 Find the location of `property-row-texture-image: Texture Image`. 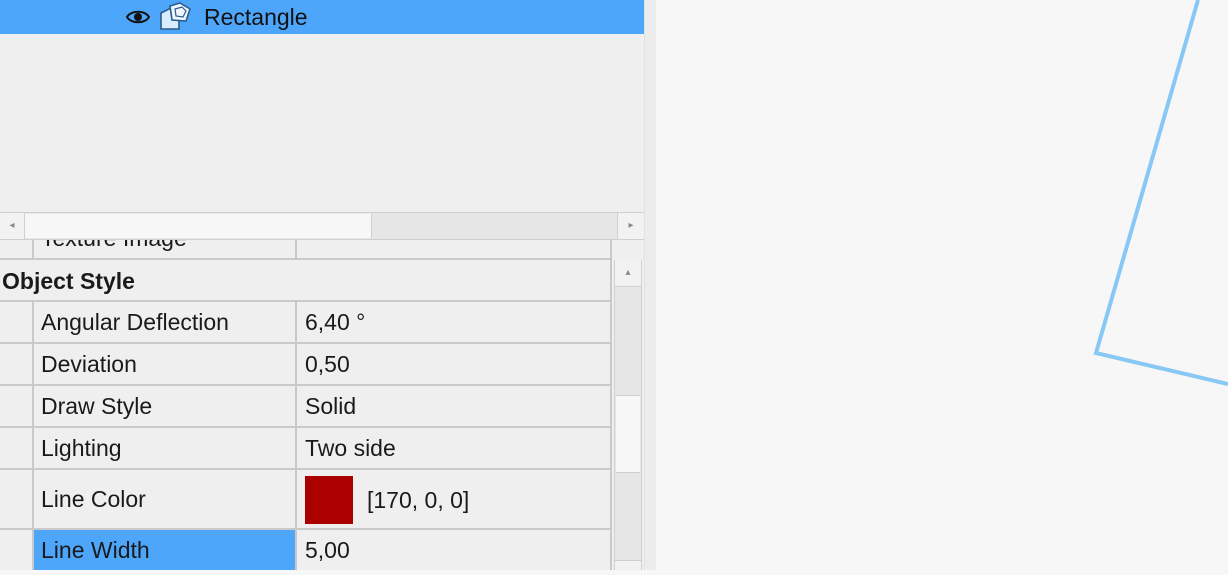

property-row-texture-image: Texture Image is located at coordinates (306, 250).